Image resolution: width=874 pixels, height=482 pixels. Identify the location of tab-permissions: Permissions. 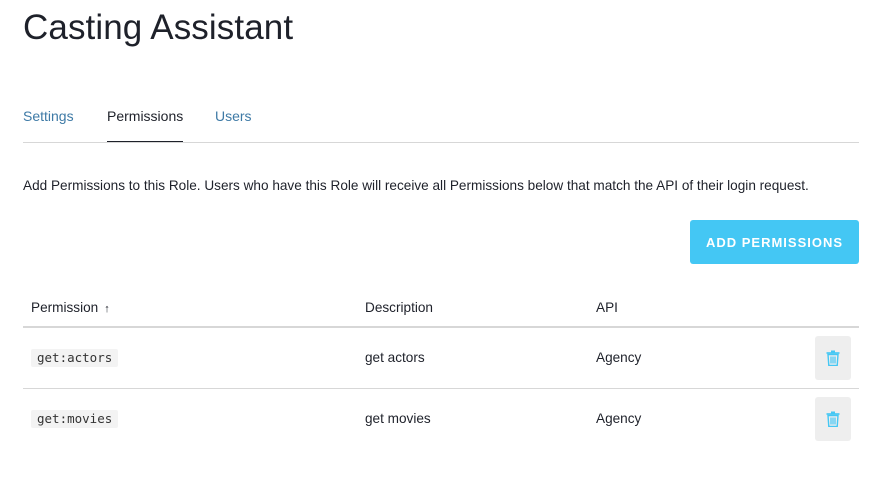
(145, 125).